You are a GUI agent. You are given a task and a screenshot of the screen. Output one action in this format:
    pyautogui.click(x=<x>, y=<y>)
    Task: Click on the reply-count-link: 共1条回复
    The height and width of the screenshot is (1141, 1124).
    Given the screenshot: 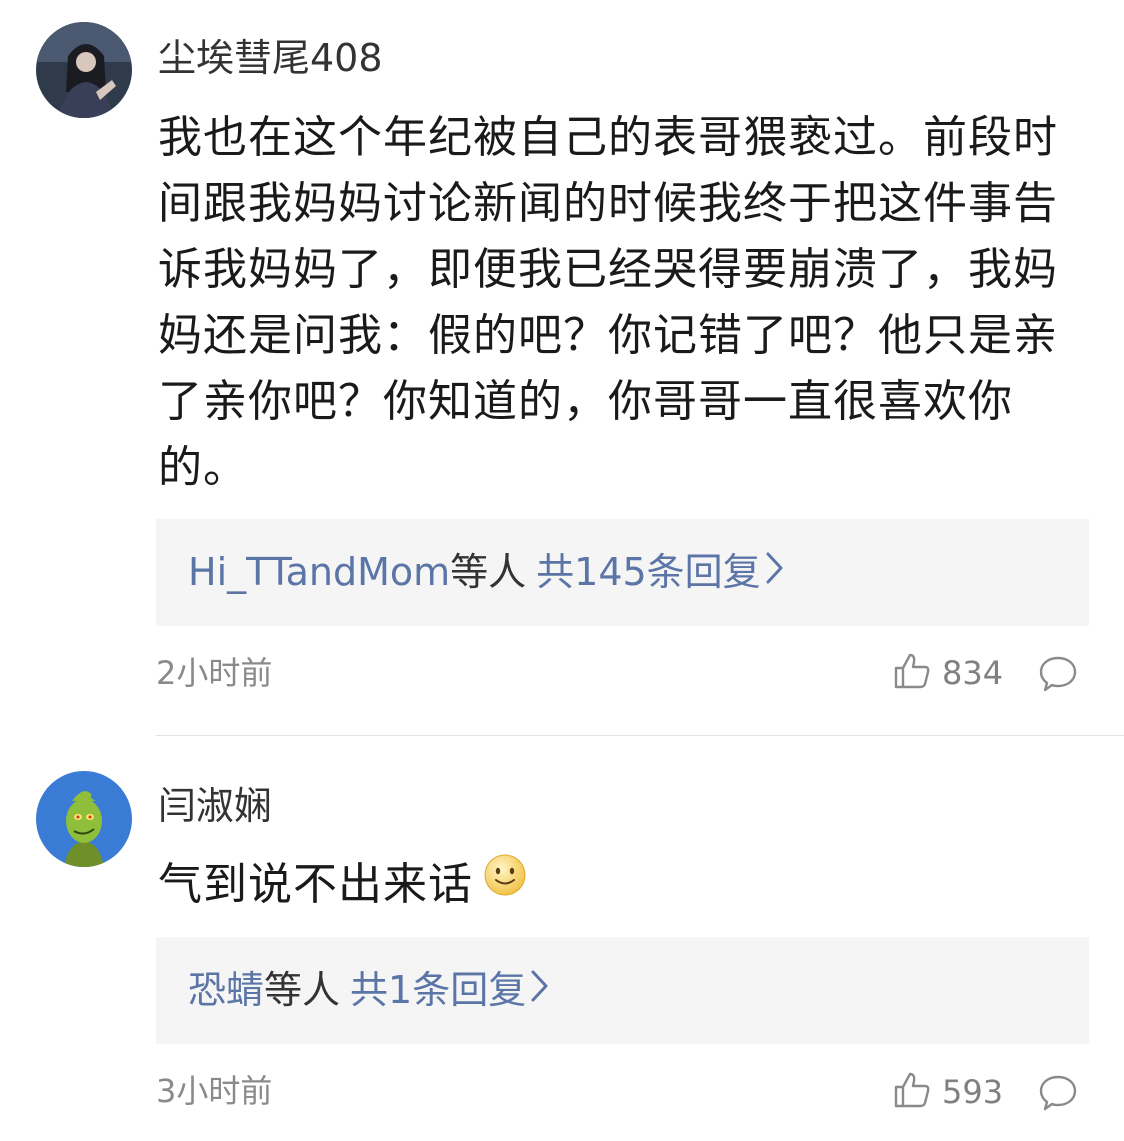 What is the action you would take?
    pyautogui.click(x=438, y=990)
    